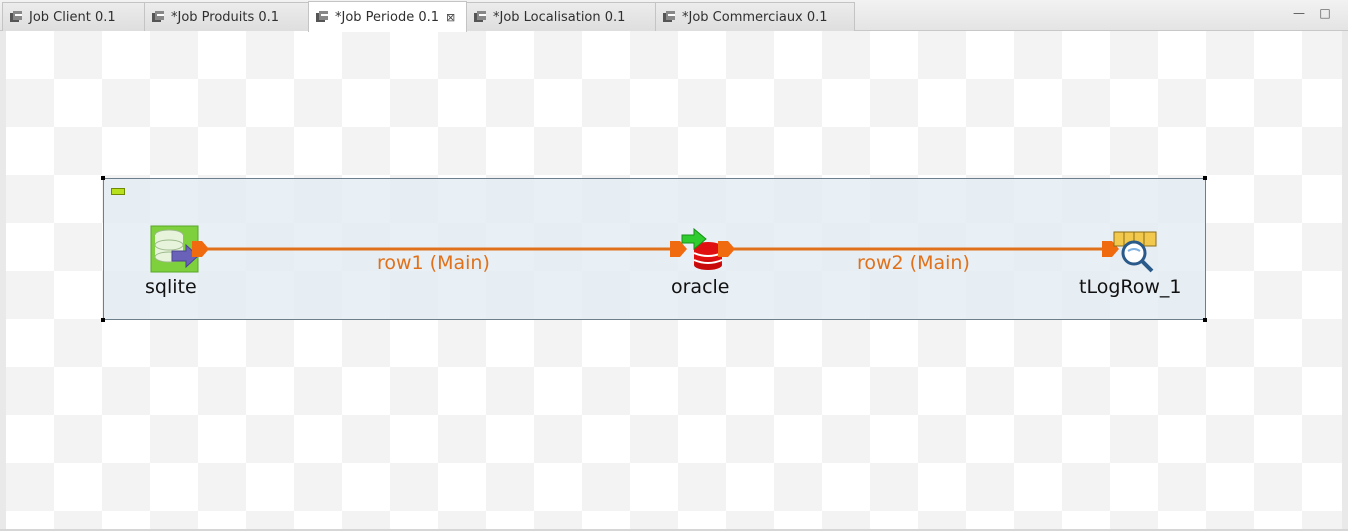 This screenshot has height=531, width=1348. I want to click on link-label-row1: row1 (Main), so click(433, 263).